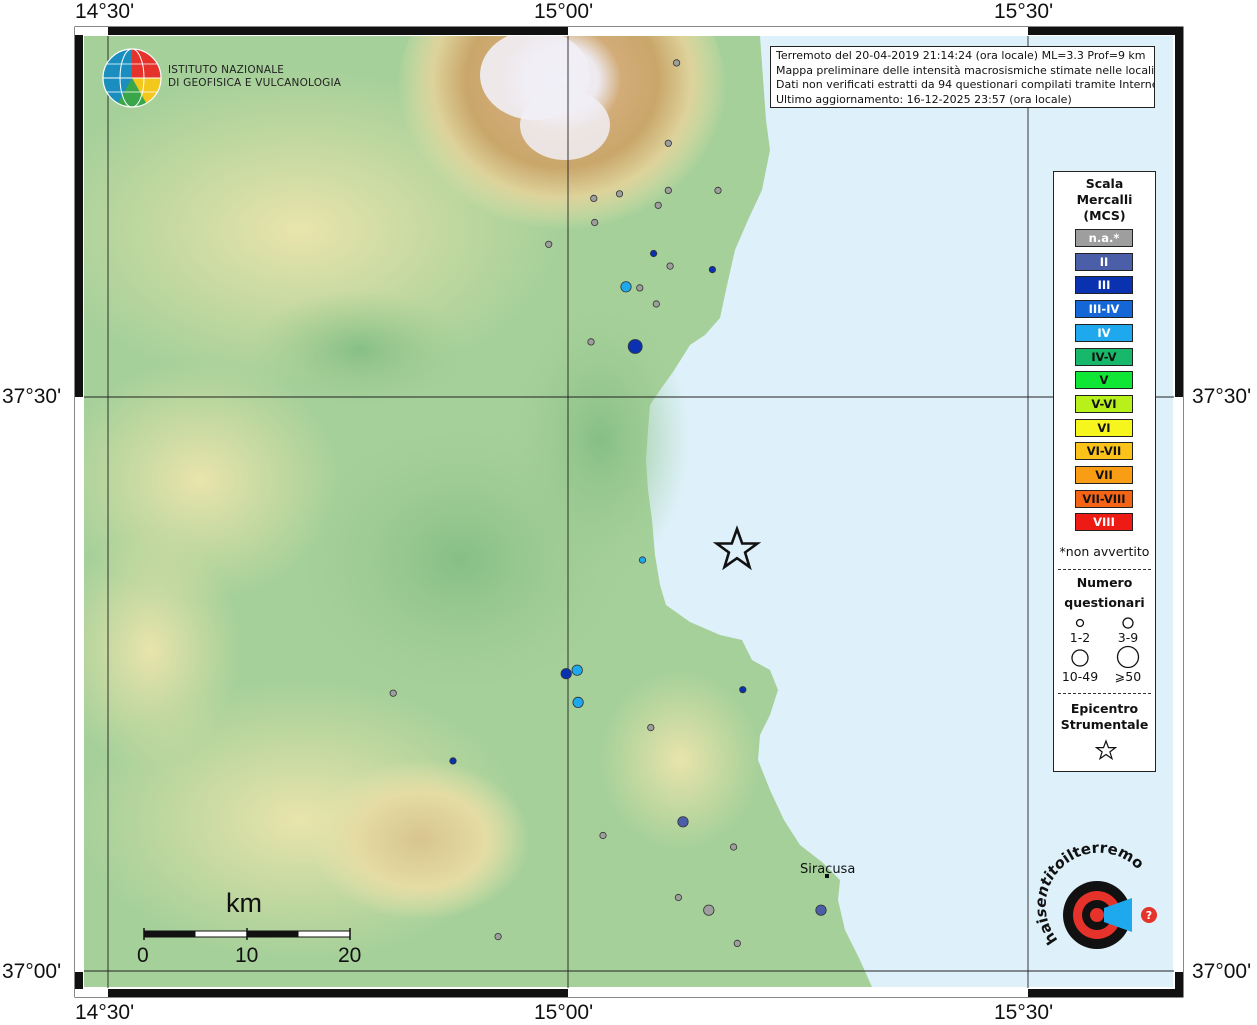 The width and height of the screenshot is (1257, 1025). Describe the element at coordinates (1128, 637) in the screenshot. I see `count-label-2: 3-9` at that location.